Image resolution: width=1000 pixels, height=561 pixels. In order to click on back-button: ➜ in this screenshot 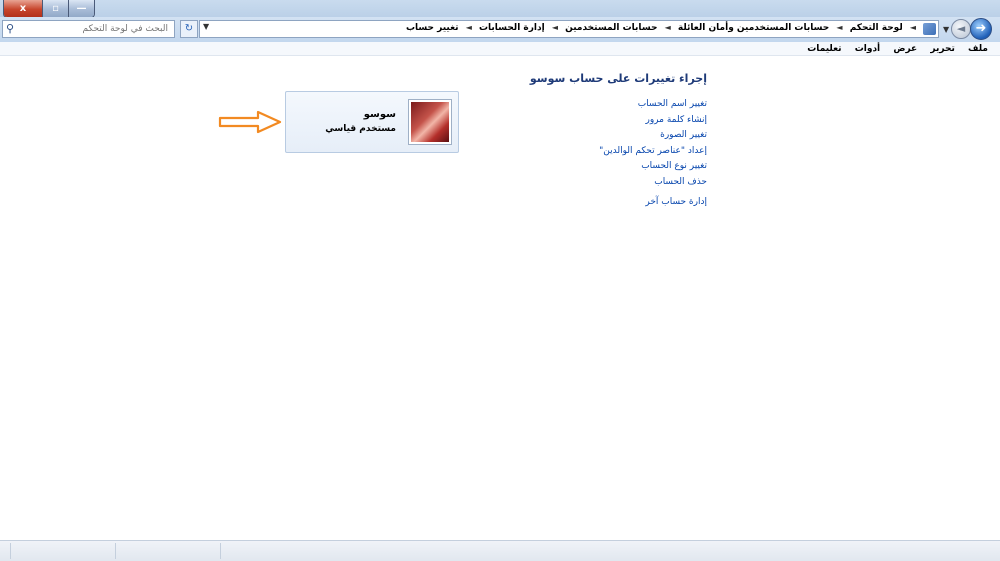, I will do `click(981, 29)`.